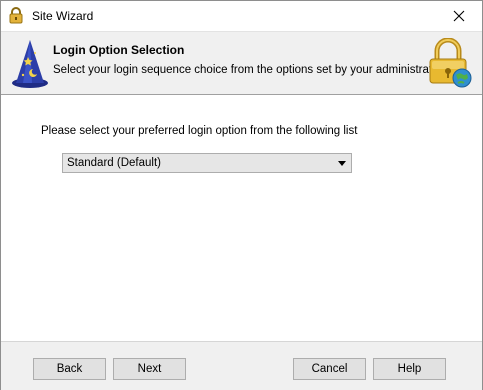  What do you see at coordinates (30, 64) in the screenshot?
I see `wizard-hat-icon` at bounding box center [30, 64].